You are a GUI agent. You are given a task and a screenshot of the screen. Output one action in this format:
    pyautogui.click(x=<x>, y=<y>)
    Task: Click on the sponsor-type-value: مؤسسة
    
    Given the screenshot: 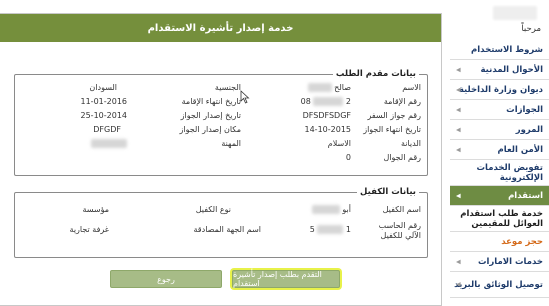 What is the action you would take?
    pyautogui.click(x=95, y=209)
    